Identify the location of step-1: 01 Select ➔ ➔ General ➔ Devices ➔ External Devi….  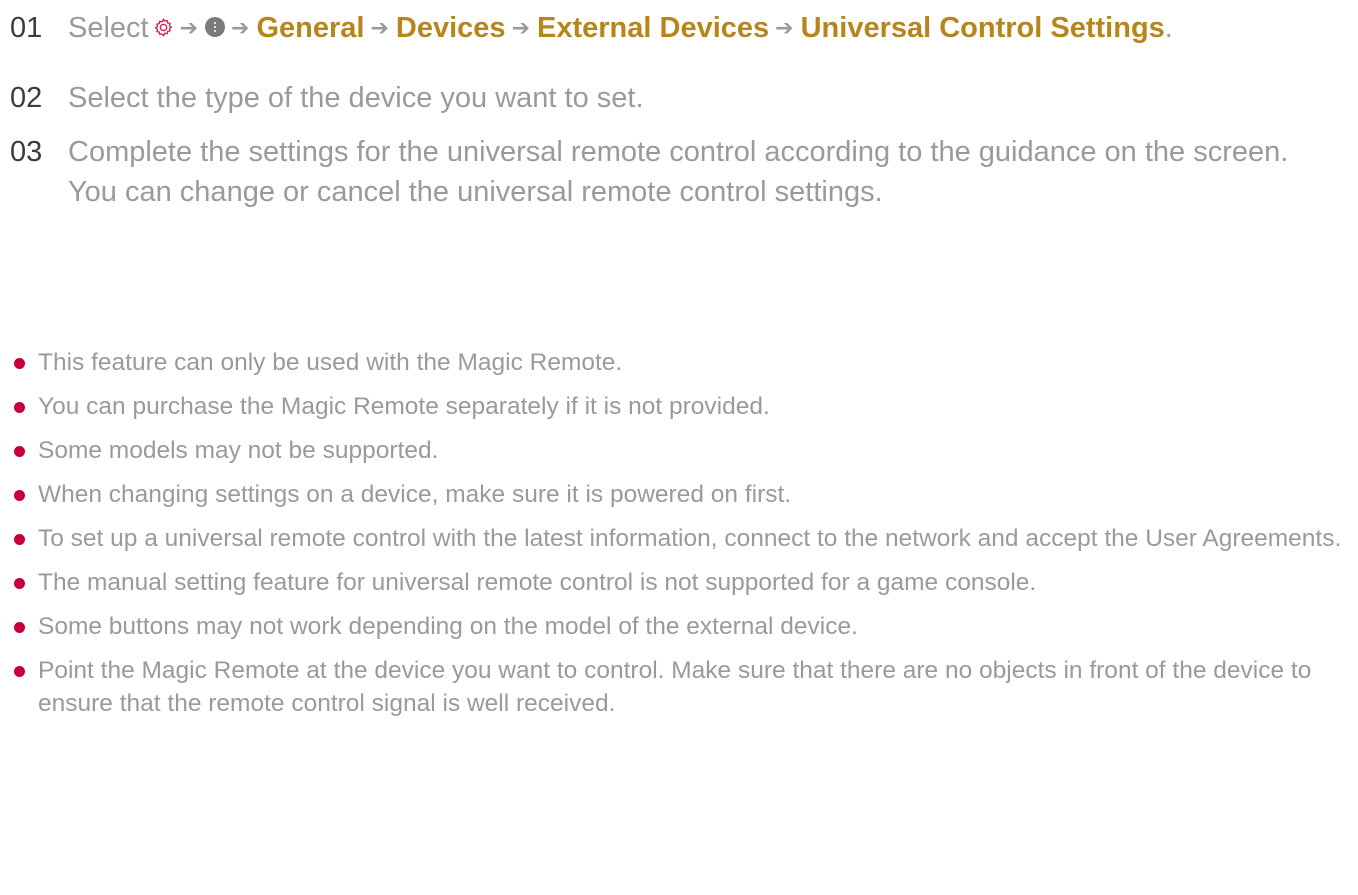
(675, 29).